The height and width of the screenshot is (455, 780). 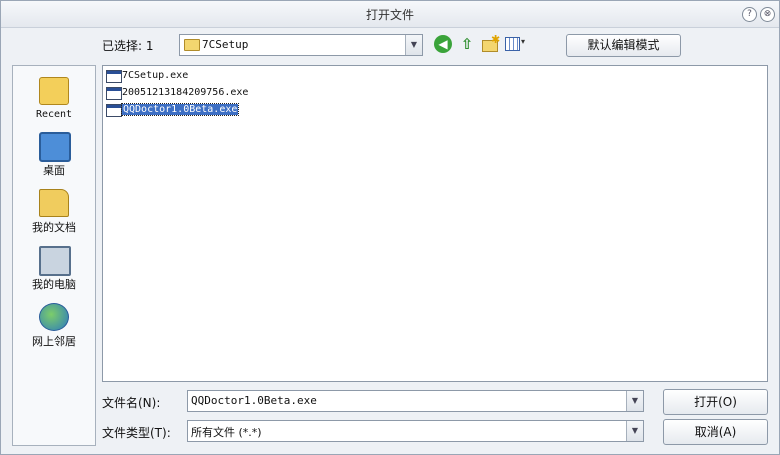 I want to click on default-edit-mode-button: 默认编辑模式, so click(x=623, y=45).